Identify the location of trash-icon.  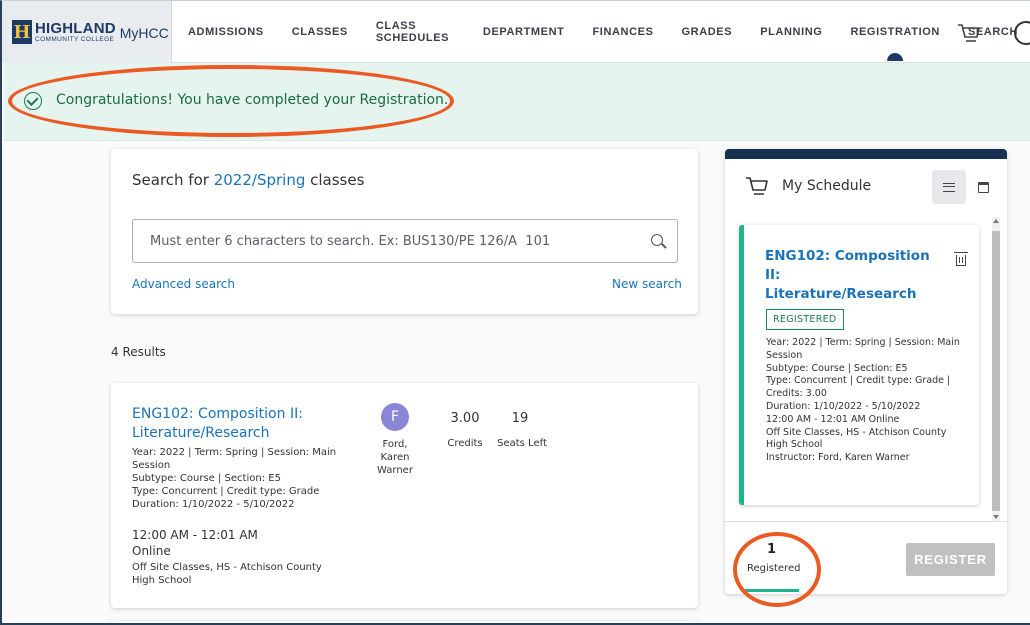
(961, 259).